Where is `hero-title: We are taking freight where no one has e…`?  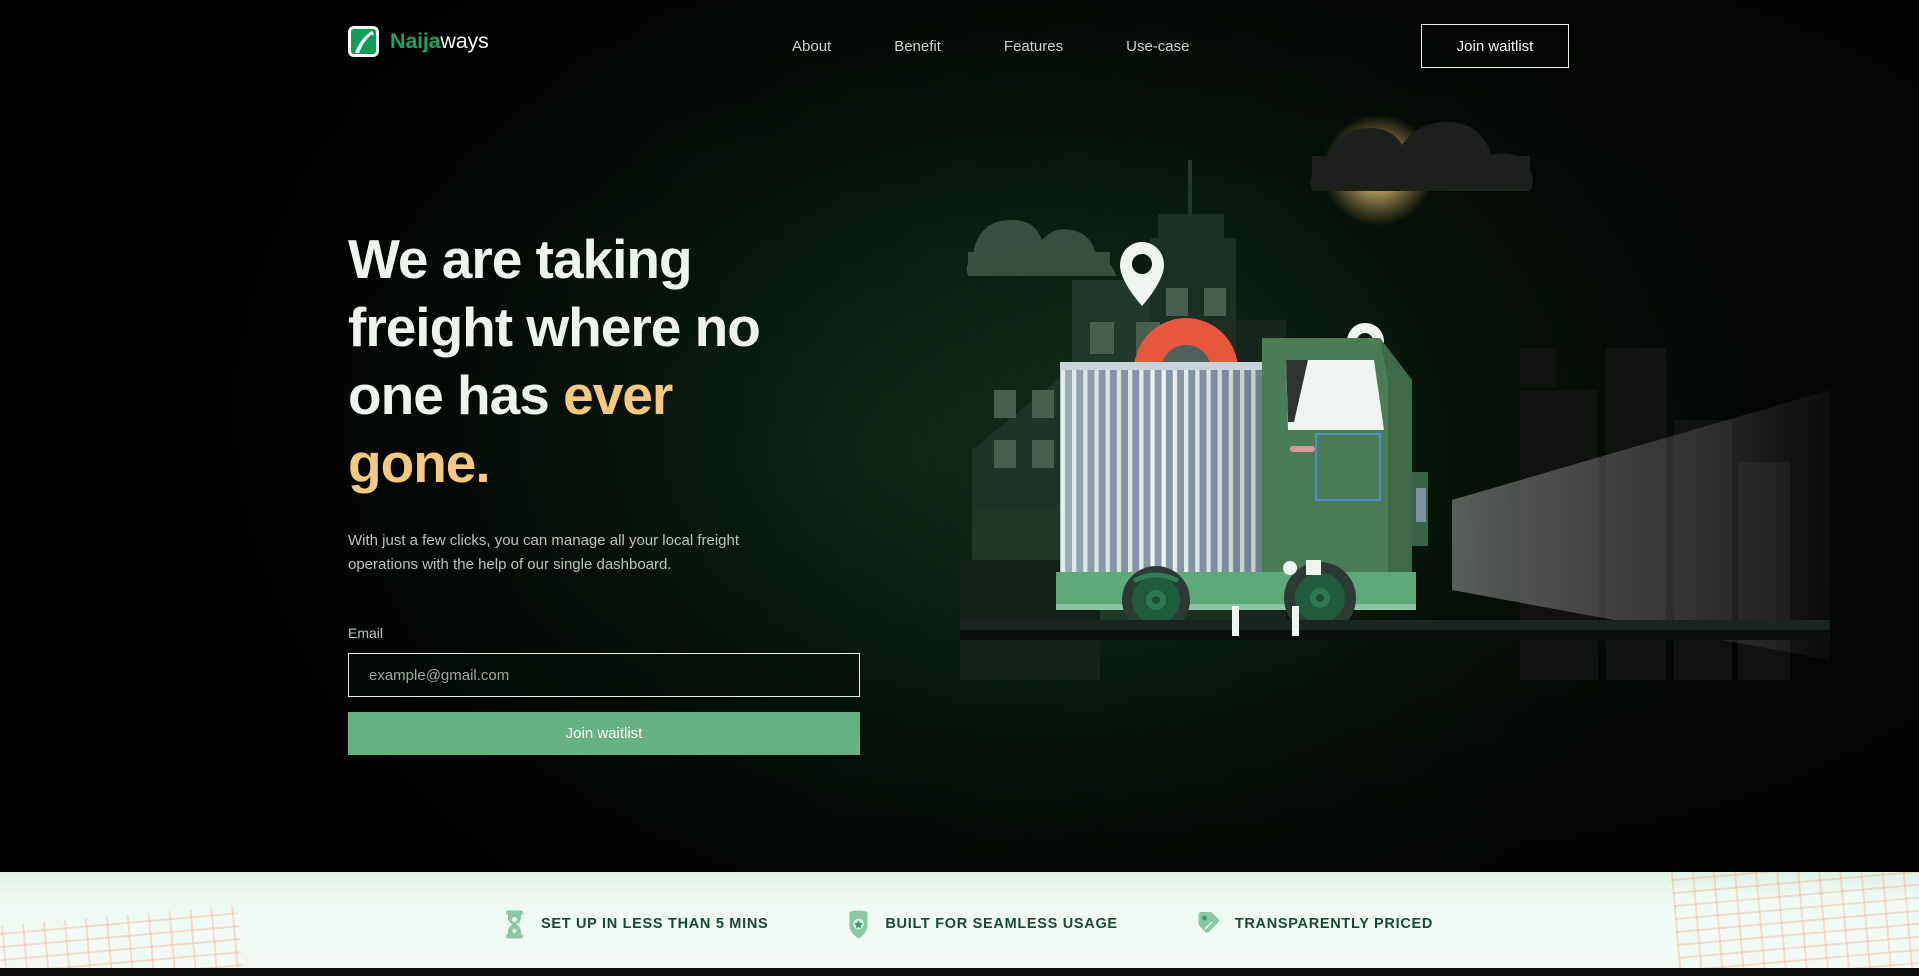
hero-title: We are taking freight where no one has e… is located at coordinates (598, 361).